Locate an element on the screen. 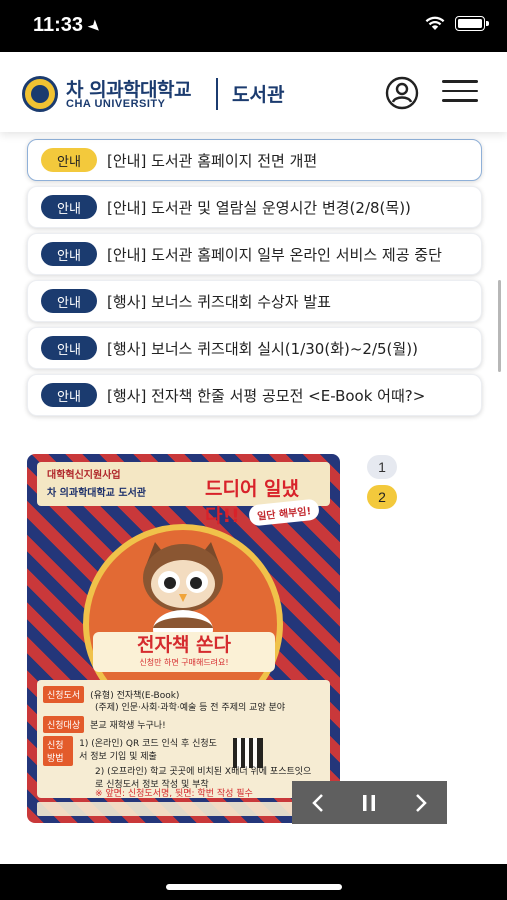 The height and width of the screenshot is (900, 507). battery-icon is located at coordinates (472, 23).